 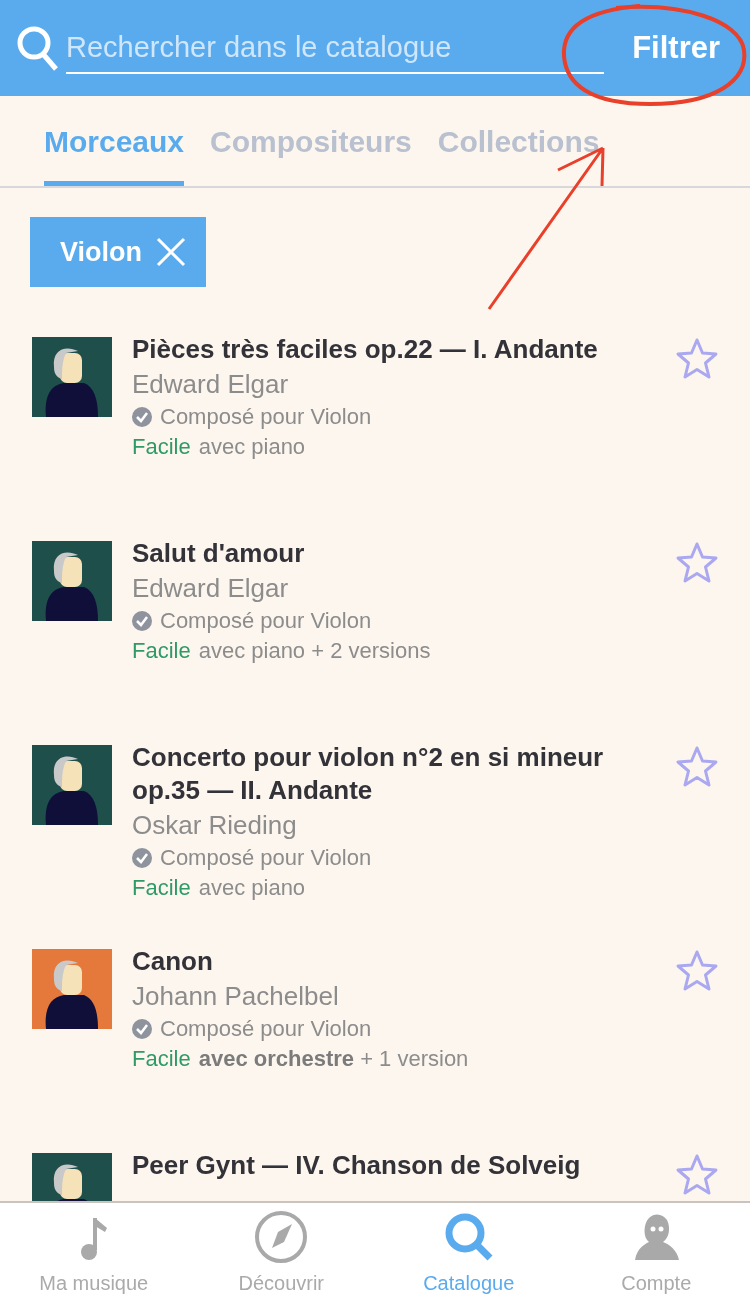 What do you see at coordinates (393, 349) in the screenshot?
I see `piece-title: Pièces très faciles op.22 — I. Andante` at bounding box center [393, 349].